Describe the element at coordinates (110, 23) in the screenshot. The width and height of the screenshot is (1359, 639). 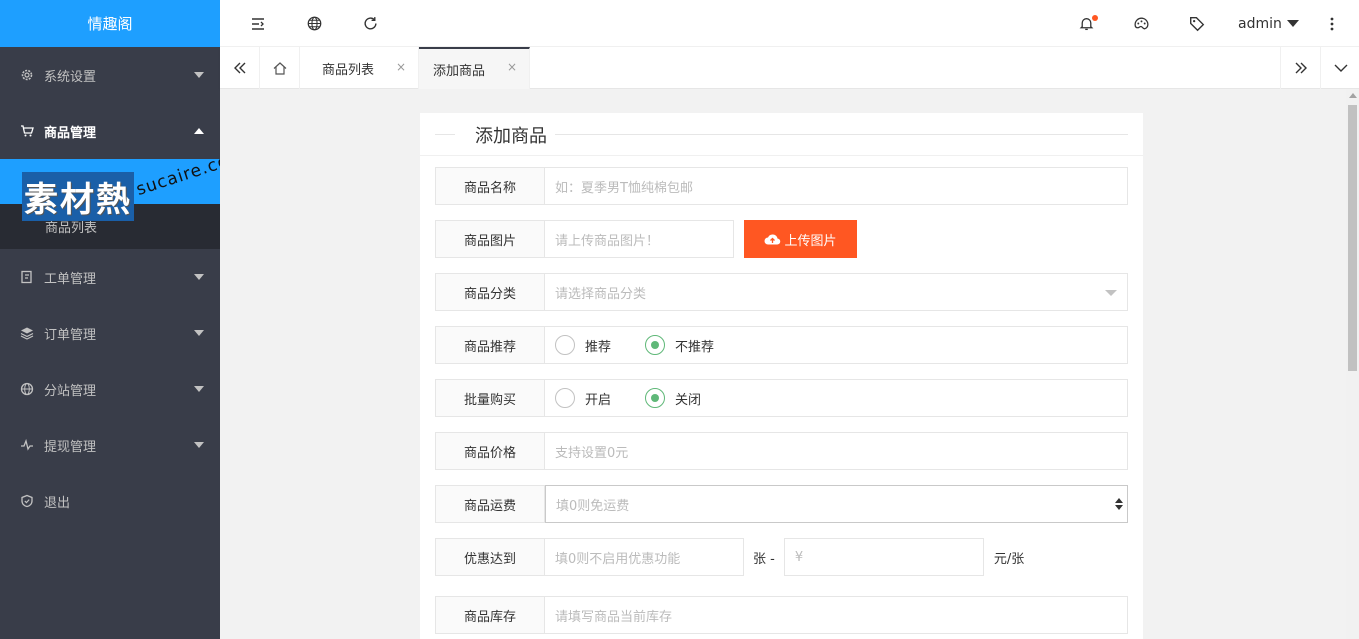
I see `app-logo: 情趣阁` at that location.